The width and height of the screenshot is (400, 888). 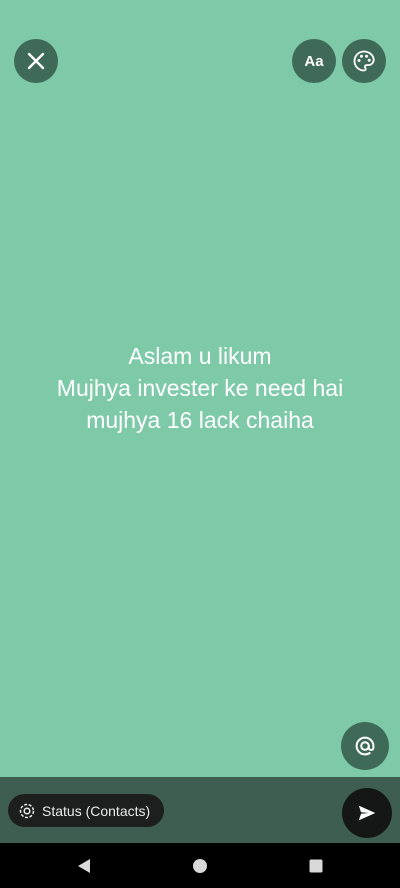 I want to click on status-line: Mujhya invester ke need hai, so click(x=200, y=388).